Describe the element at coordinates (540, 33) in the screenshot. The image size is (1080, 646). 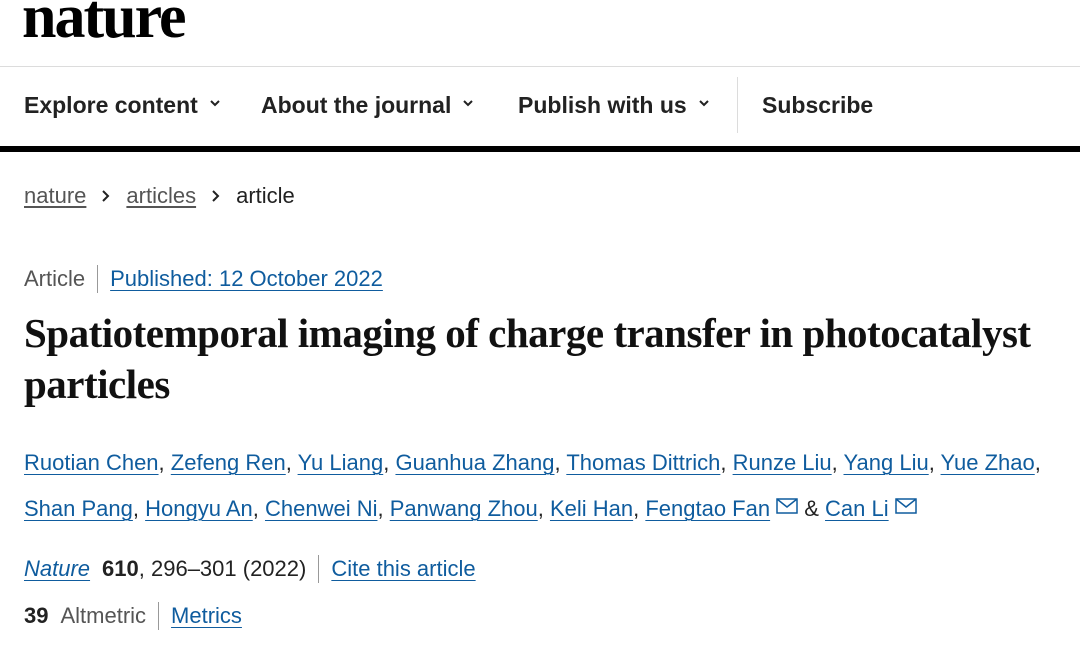
I see `masthead: nature` at that location.